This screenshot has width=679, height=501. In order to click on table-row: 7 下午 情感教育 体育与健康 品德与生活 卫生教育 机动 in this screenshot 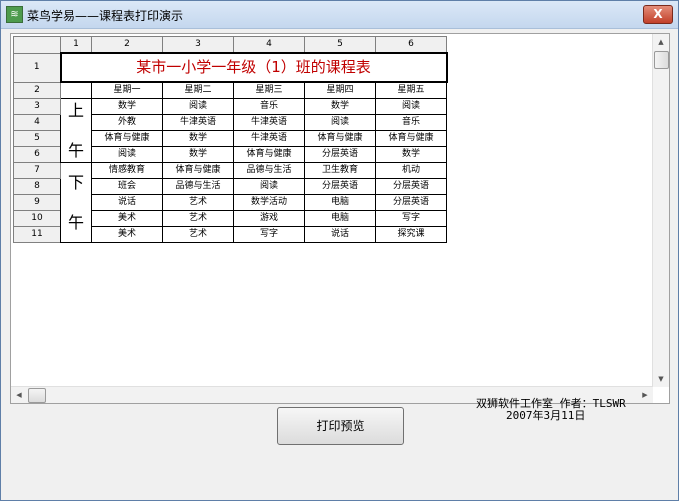, I will do `click(230, 202)`.